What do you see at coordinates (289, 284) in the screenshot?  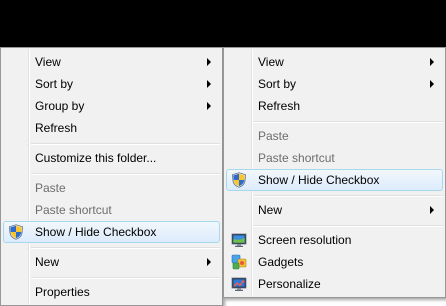 I see `menu-item-label: Personalize` at bounding box center [289, 284].